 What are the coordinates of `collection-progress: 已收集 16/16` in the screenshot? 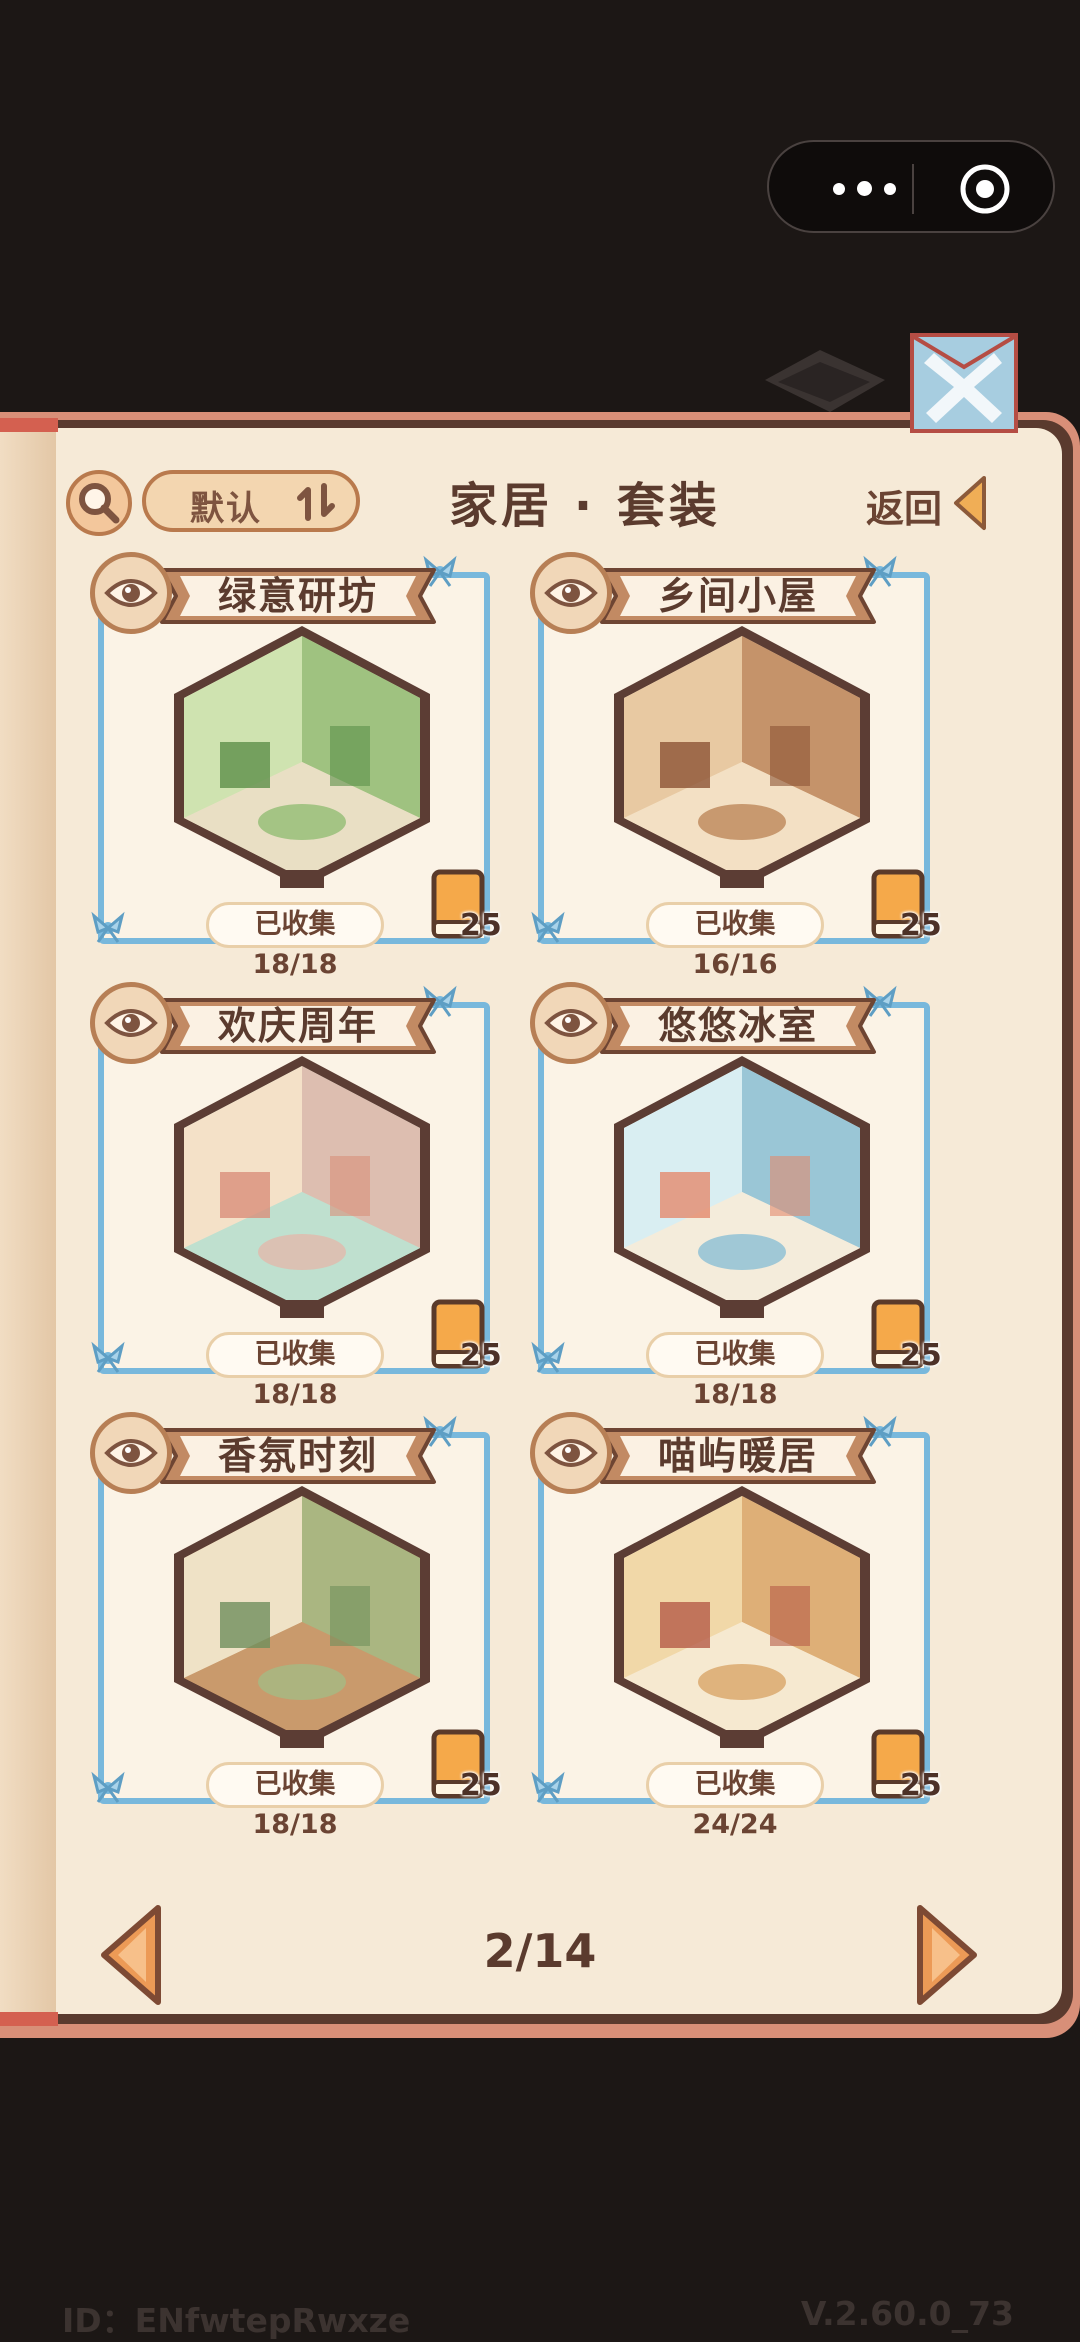 It's located at (735, 941).